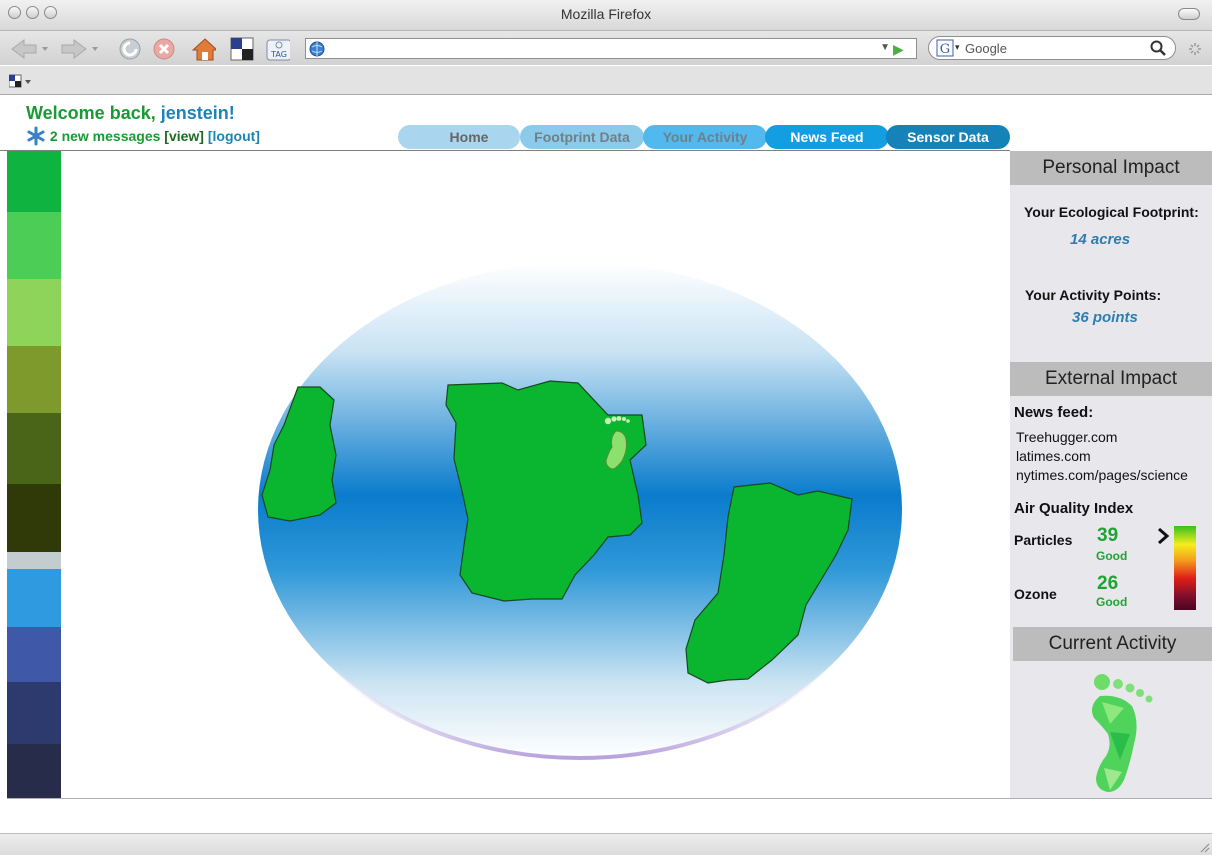  I want to click on stop-icon, so click(164, 49).